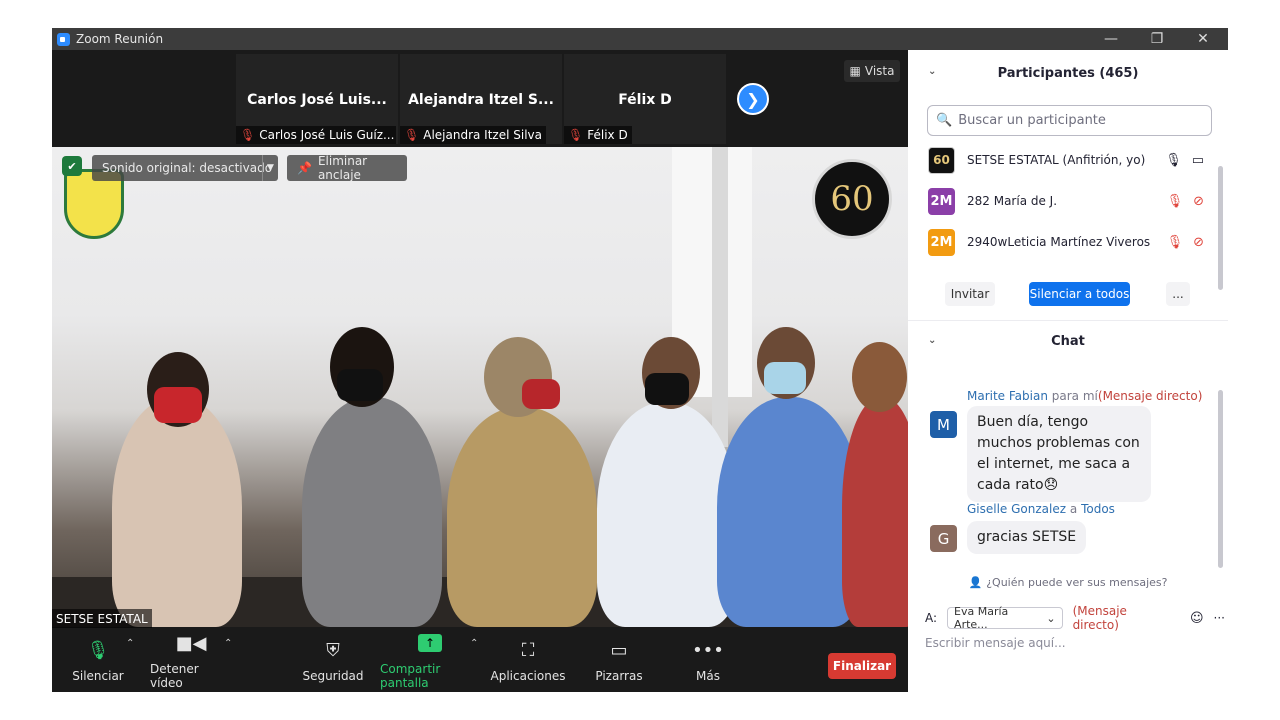 The height and width of the screenshot is (720, 1280). What do you see at coordinates (970, 294) in the screenshot?
I see `invite-button: Invitar` at bounding box center [970, 294].